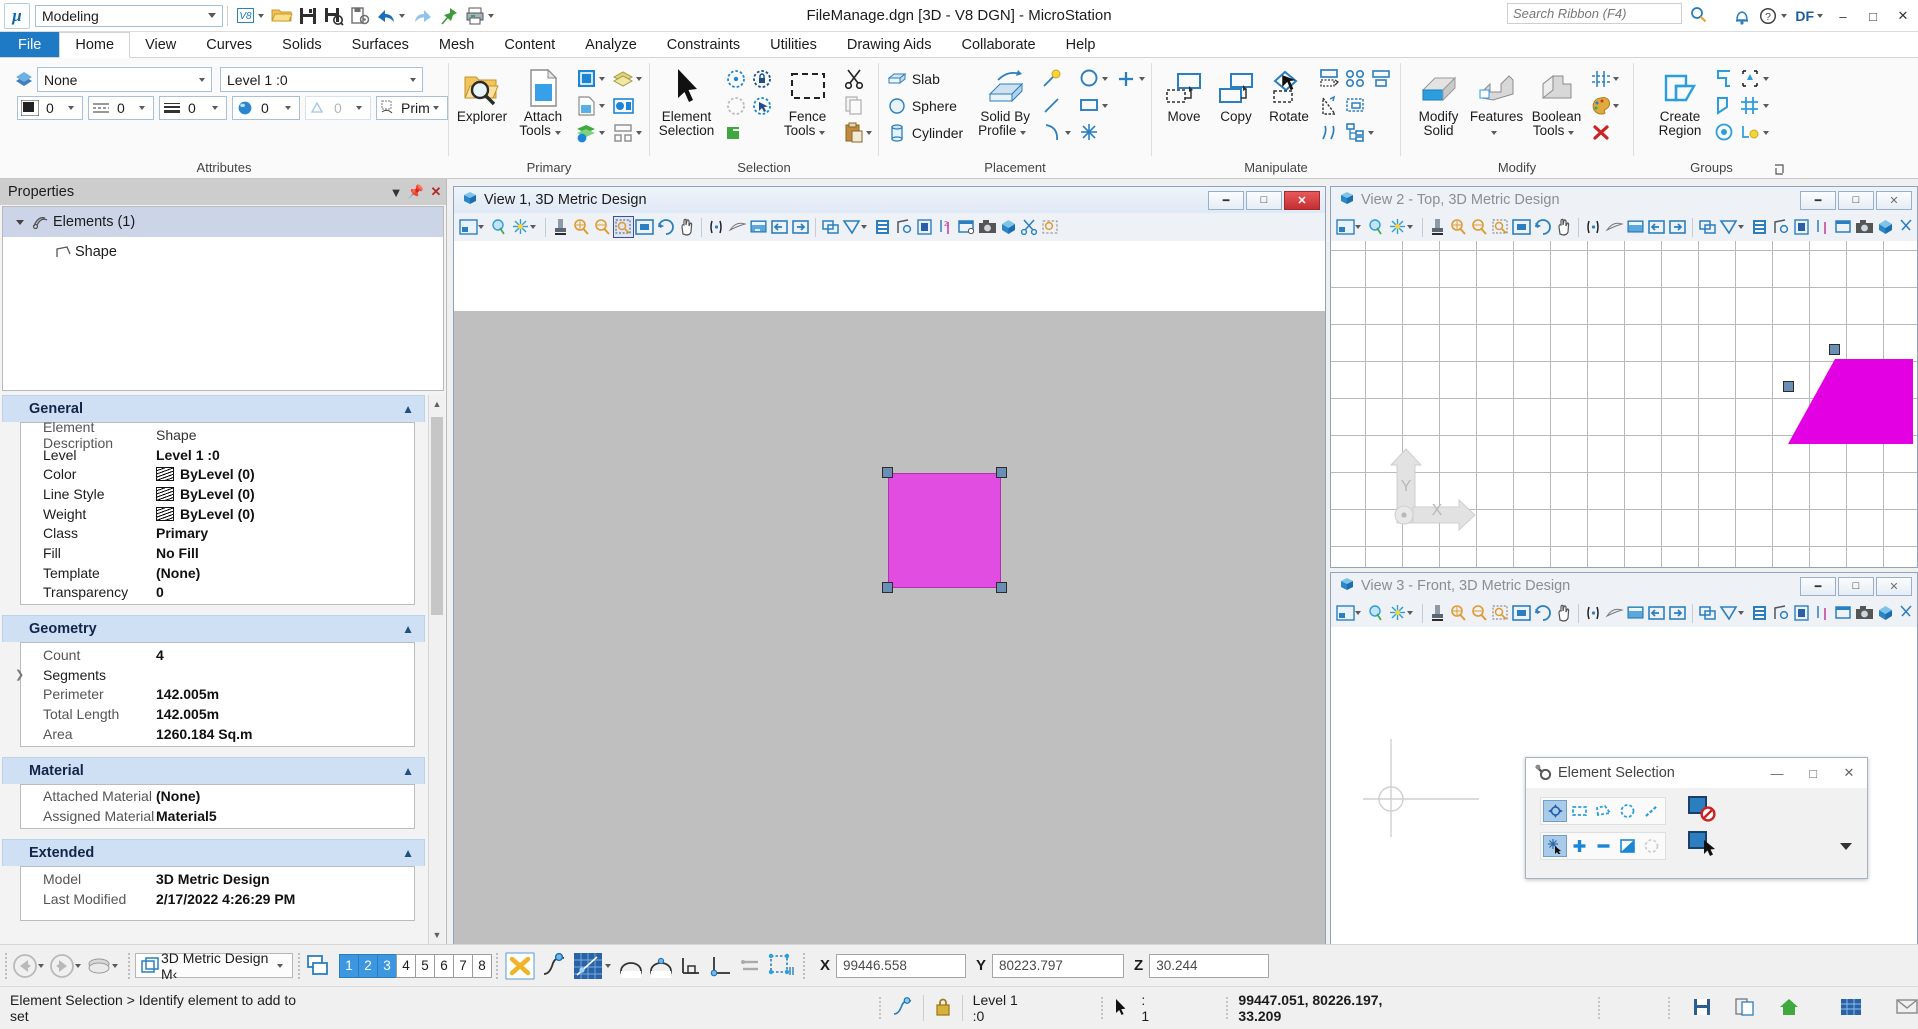 Image resolution: width=1918 pixels, height=1029 pixels. I want to click on save-settings-icon, so click(360, 16).